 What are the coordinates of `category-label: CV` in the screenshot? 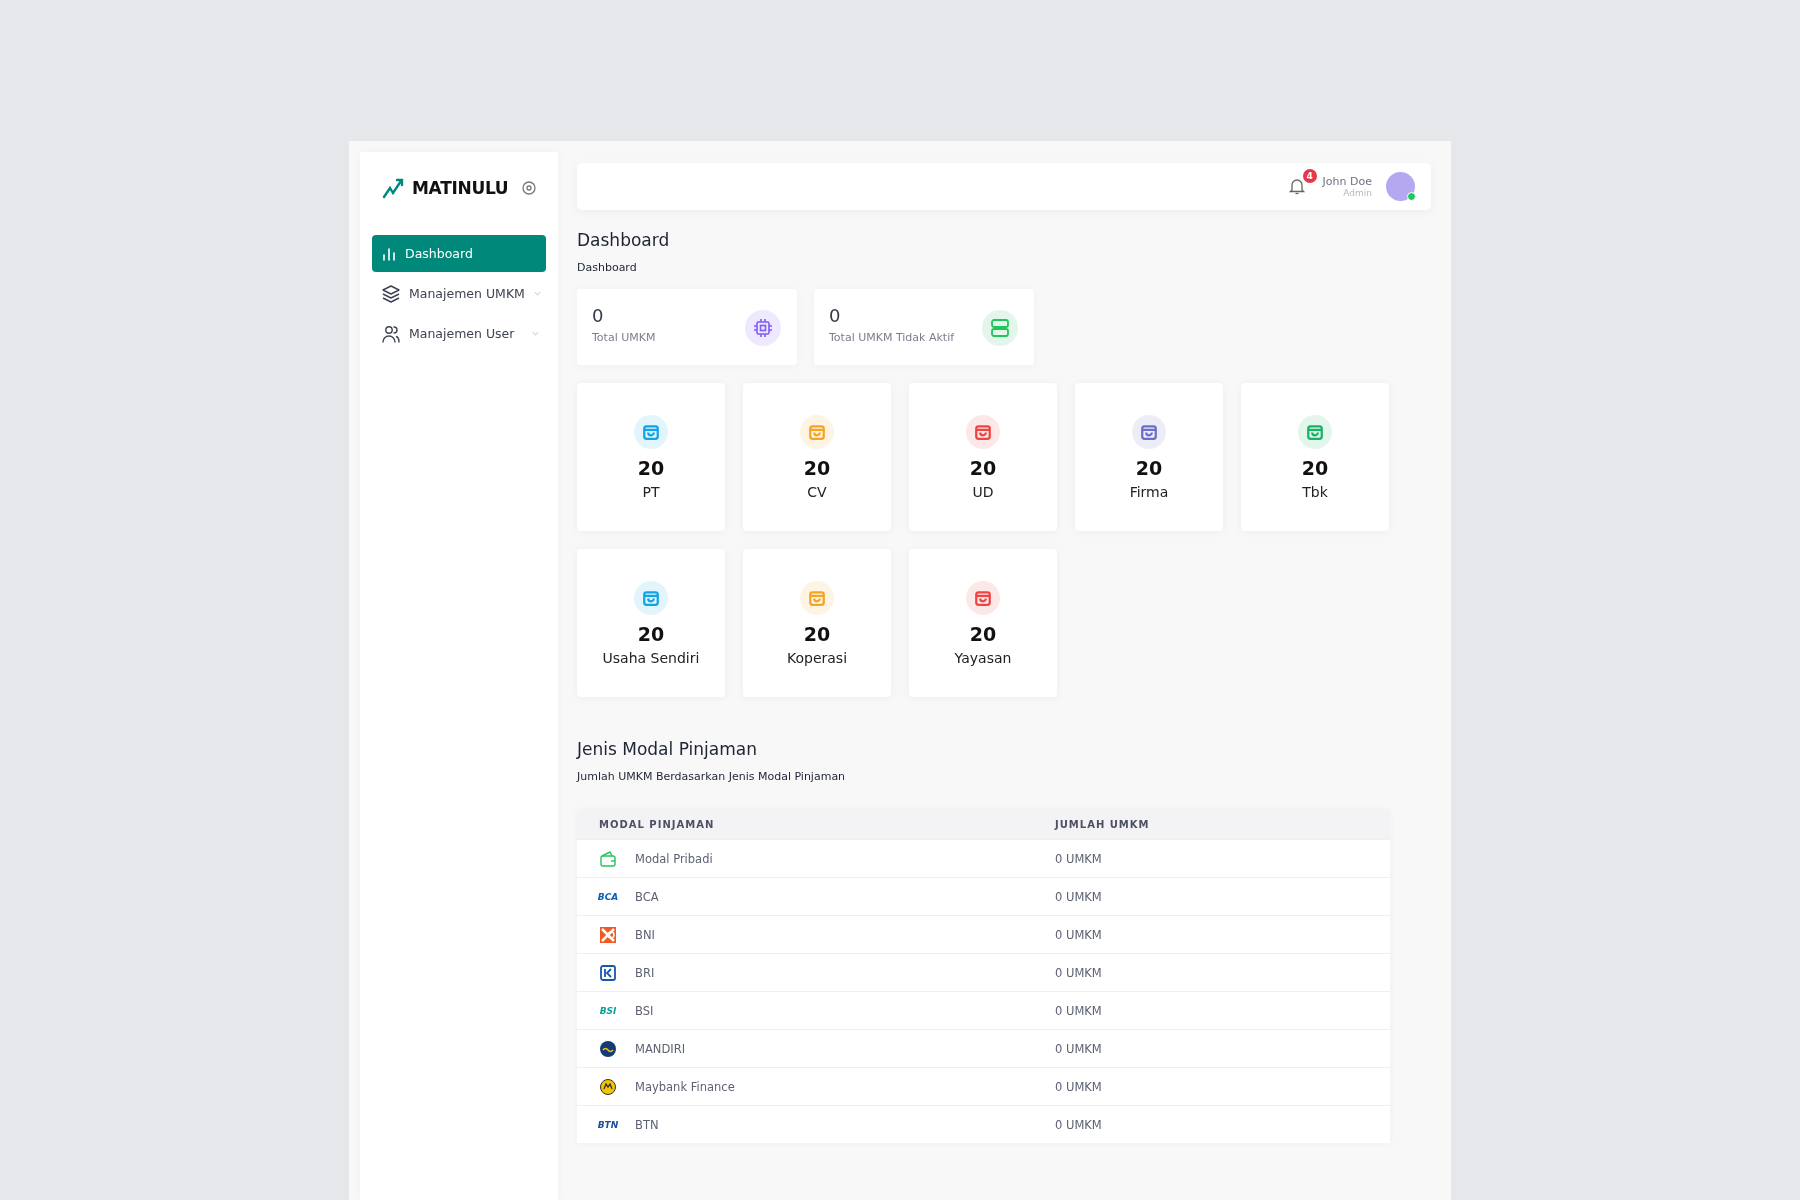 It's located at (817, 492).